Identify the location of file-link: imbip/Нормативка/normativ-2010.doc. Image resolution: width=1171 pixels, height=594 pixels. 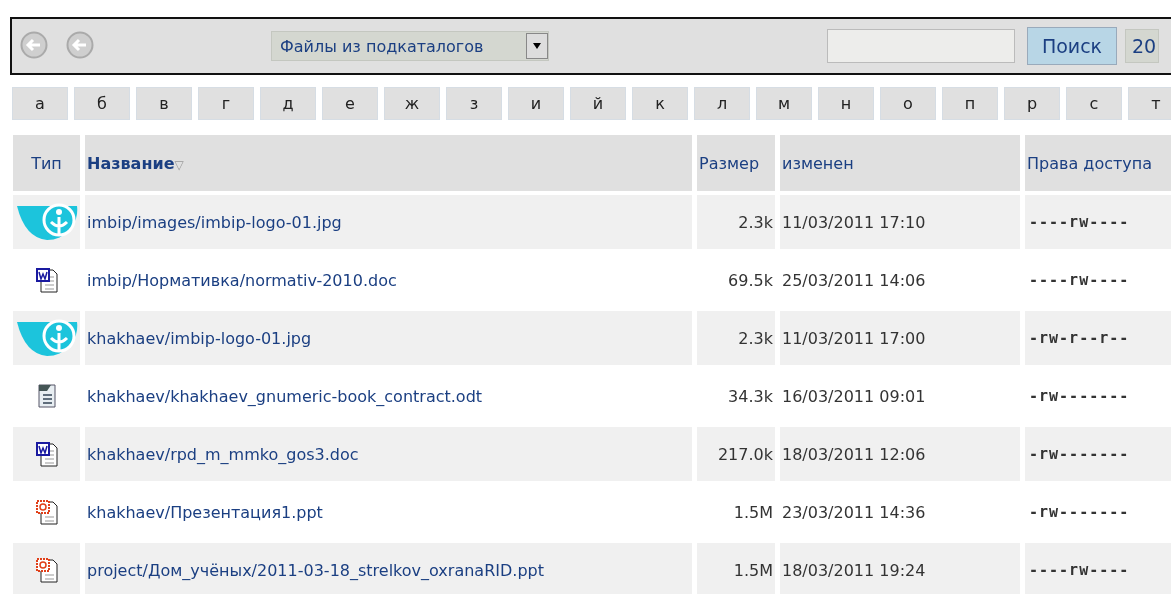
(242, 280).